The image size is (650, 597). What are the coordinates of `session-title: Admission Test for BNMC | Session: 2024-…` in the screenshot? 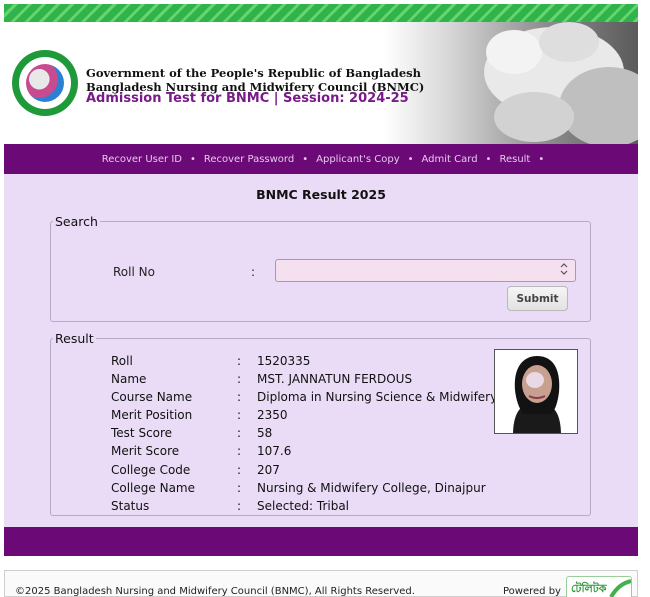 It's located at (247, 98).